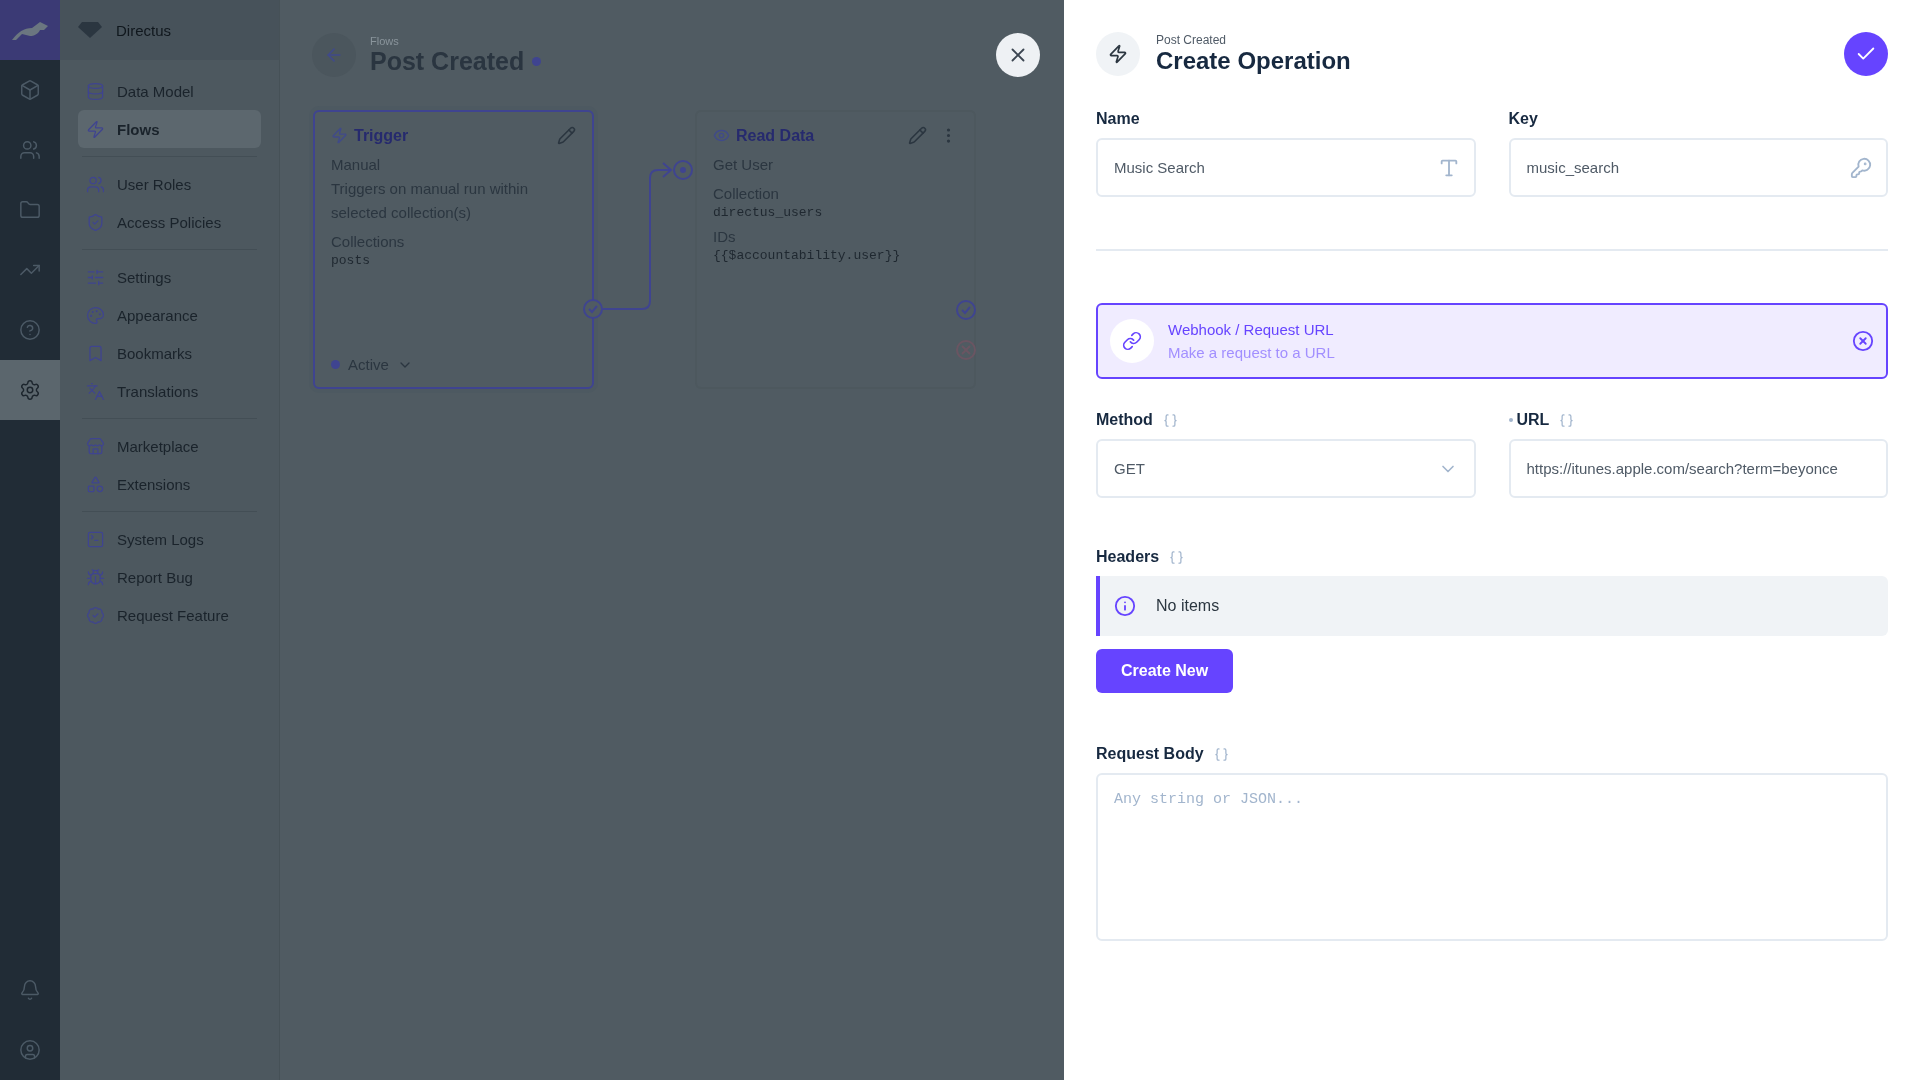 This screenshot has height=1080, width=1920. I want to click on shield-icon, so click(95, 222).